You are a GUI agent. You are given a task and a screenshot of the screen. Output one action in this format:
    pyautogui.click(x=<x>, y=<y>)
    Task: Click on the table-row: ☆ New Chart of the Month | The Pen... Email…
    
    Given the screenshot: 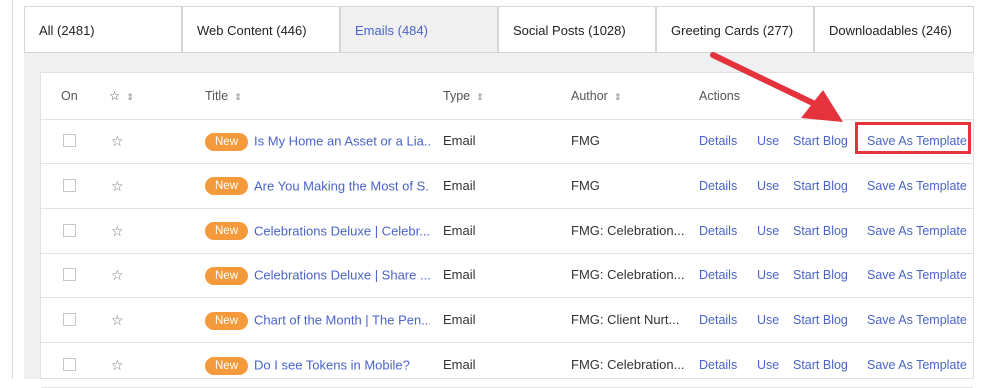 What is the action you would take?
    pyautogui.click(x=507, y=321)
    